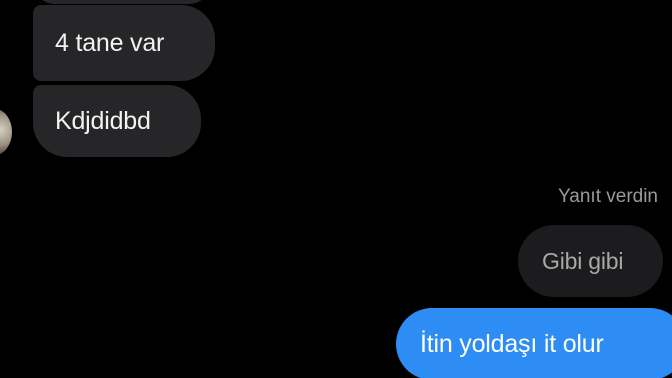  Describe the element at coordinates (583, 260) in the screenshot. I see `quoted-message-text: Gibi gibi` at that location.